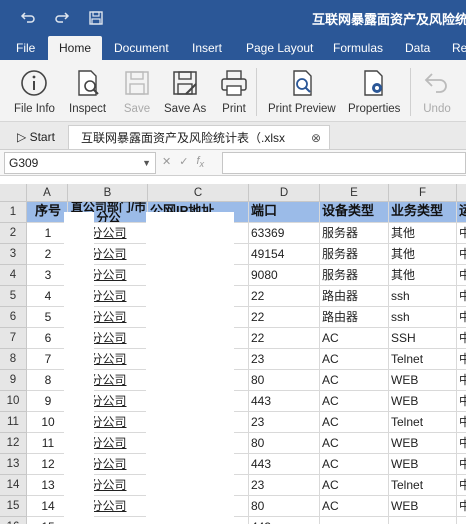 This screenshot has width=466, height=524. What do you see at coordinates (354, 193) in the screenshot?
I see `column-header-e: E` at bounding box center [354, 193].